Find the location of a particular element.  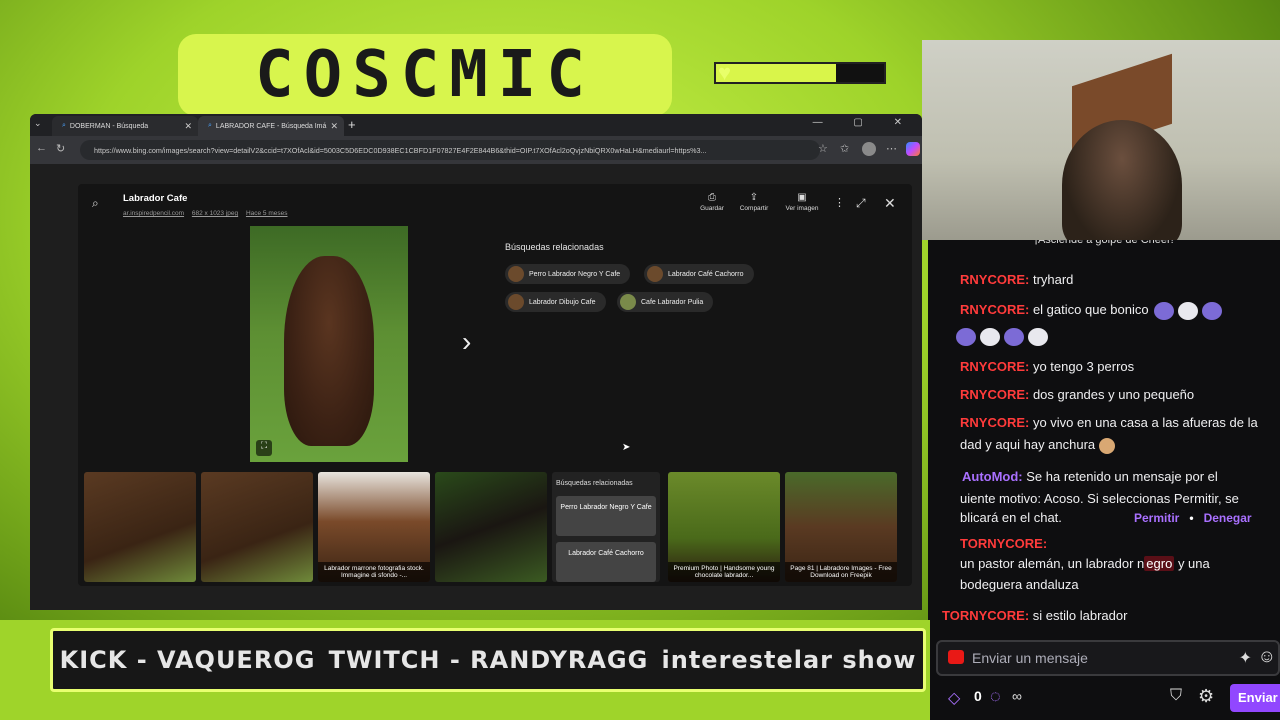

chip-label: Labrador Café Cachorro is located at coordinates (706, 274).